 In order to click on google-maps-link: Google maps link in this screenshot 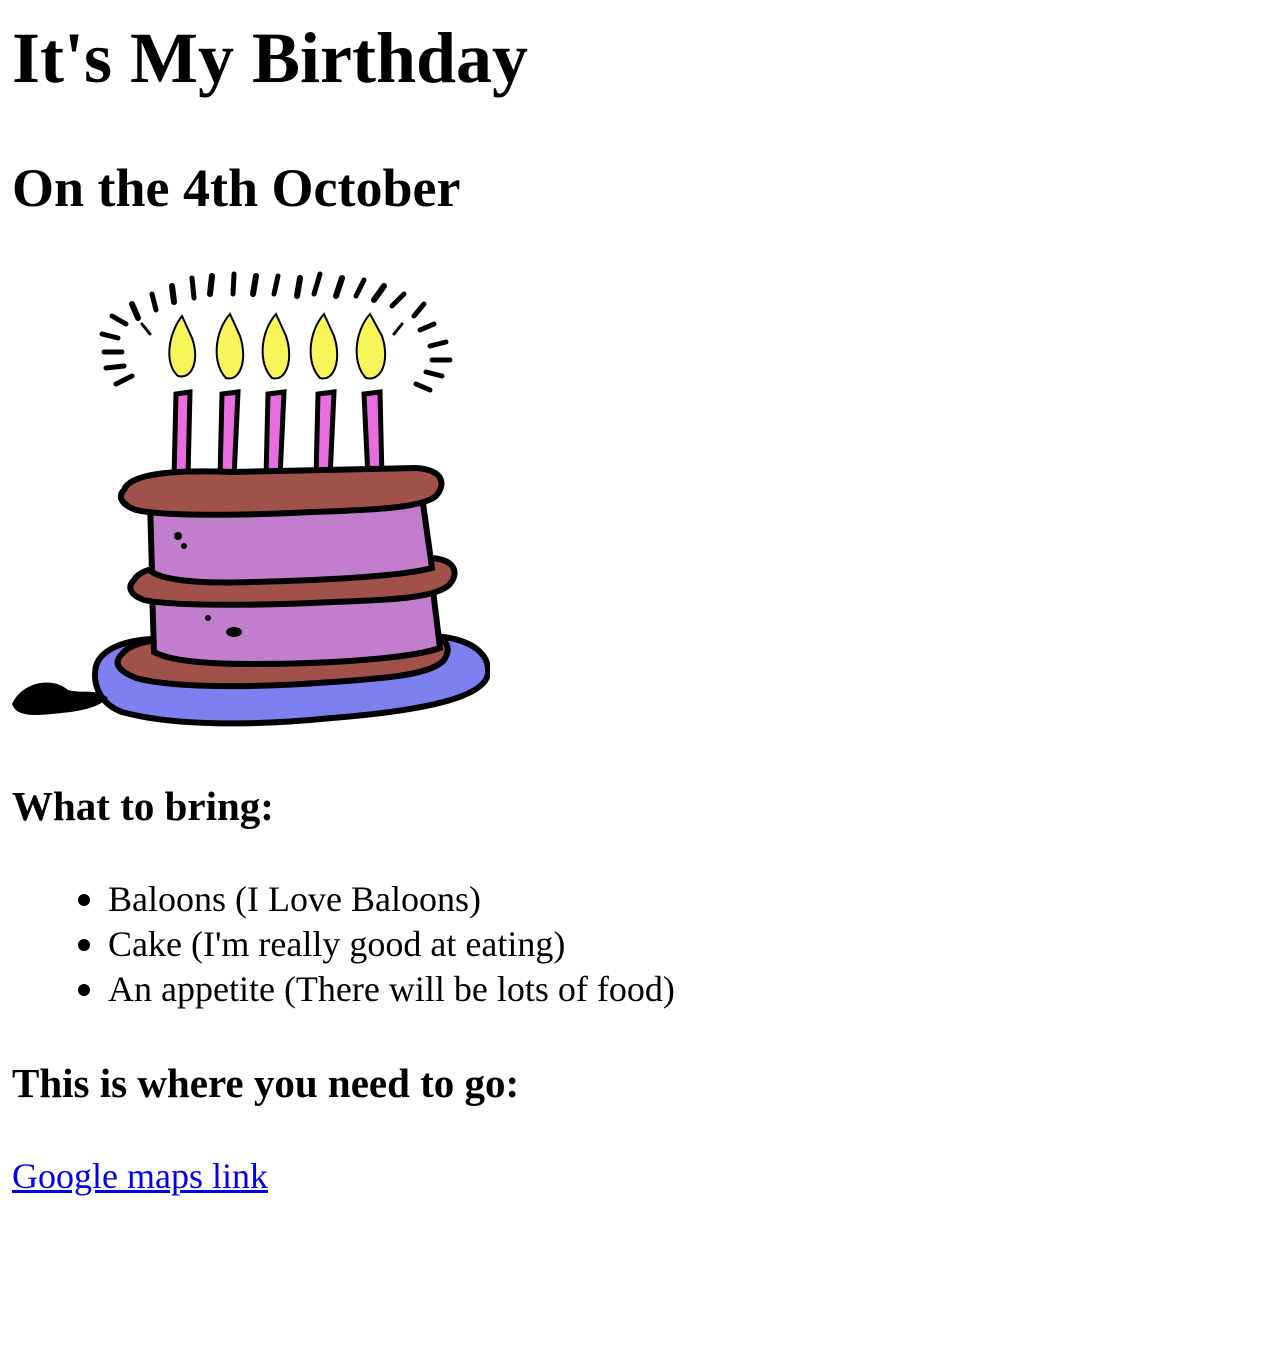, I will do `click(140, 1176)`.